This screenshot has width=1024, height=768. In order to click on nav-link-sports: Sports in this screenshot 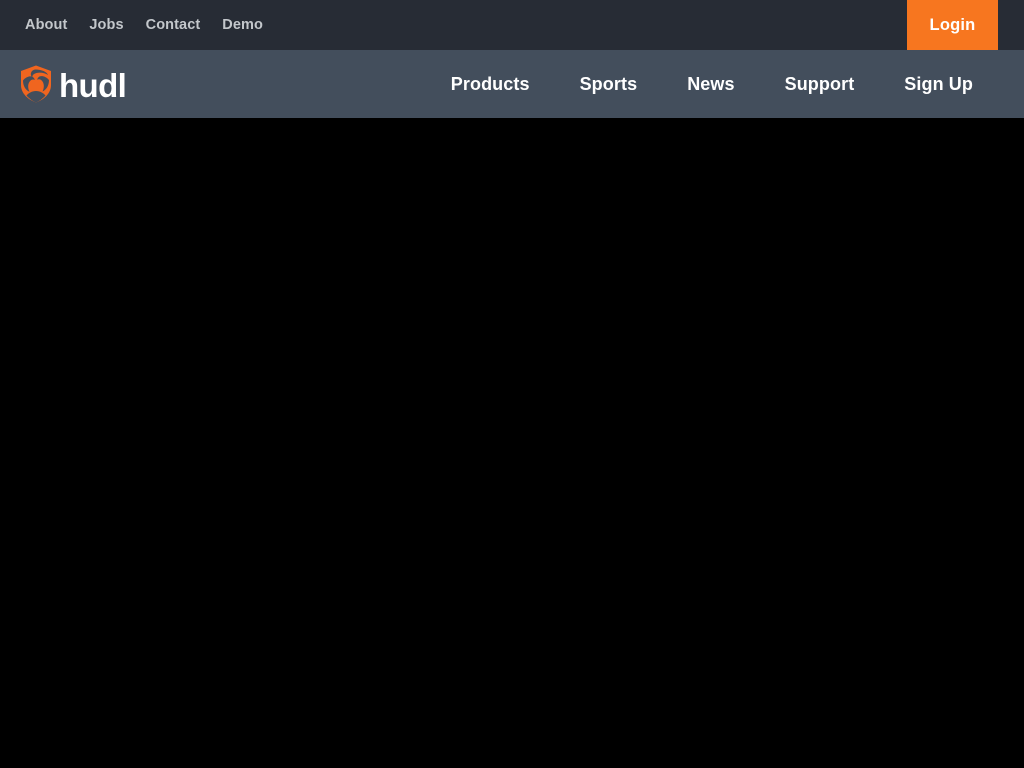, I will do `click(609, 84)`.